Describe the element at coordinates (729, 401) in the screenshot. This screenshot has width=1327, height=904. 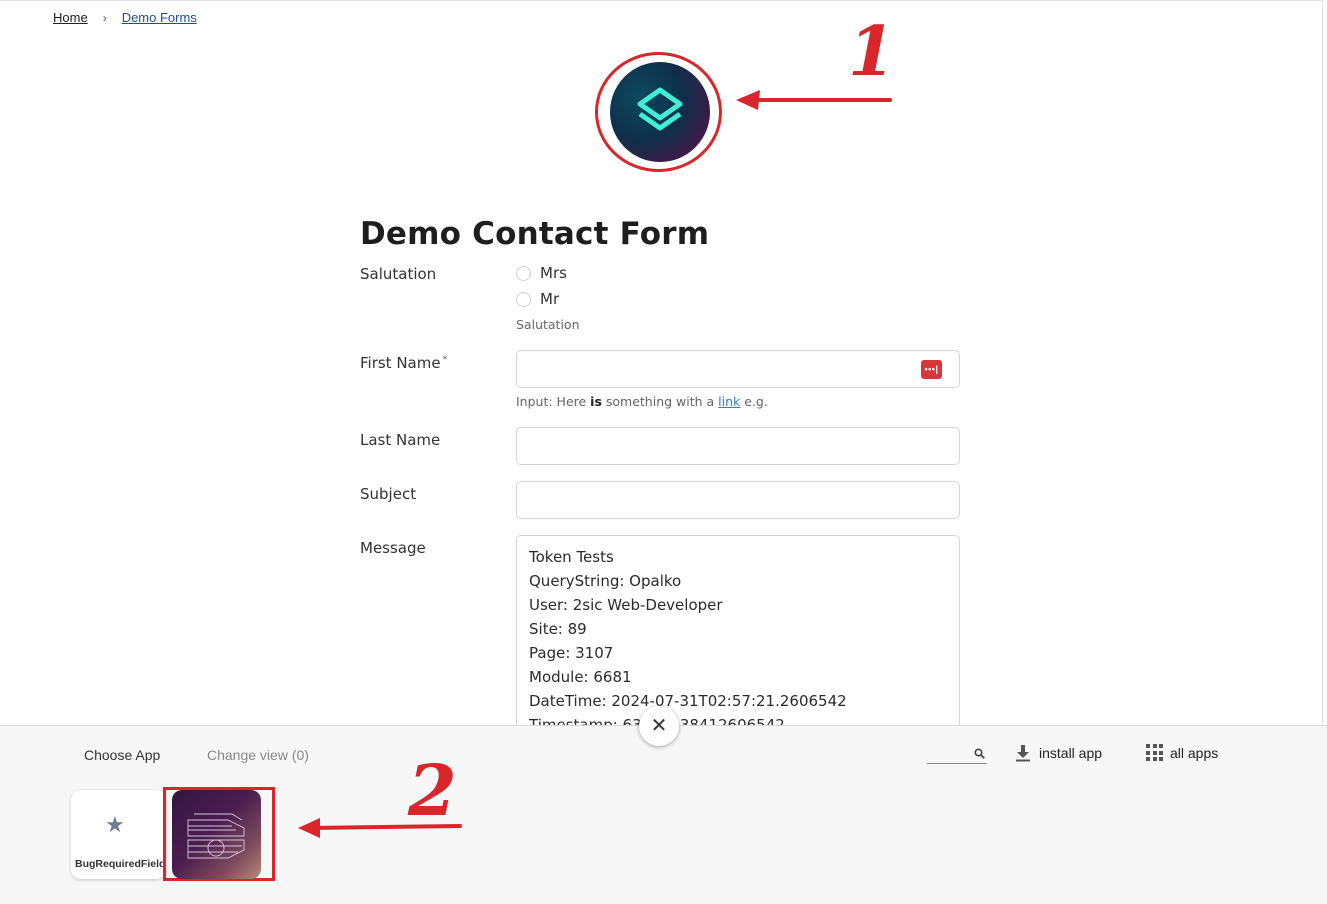
I see `hint-link: link` at that location.